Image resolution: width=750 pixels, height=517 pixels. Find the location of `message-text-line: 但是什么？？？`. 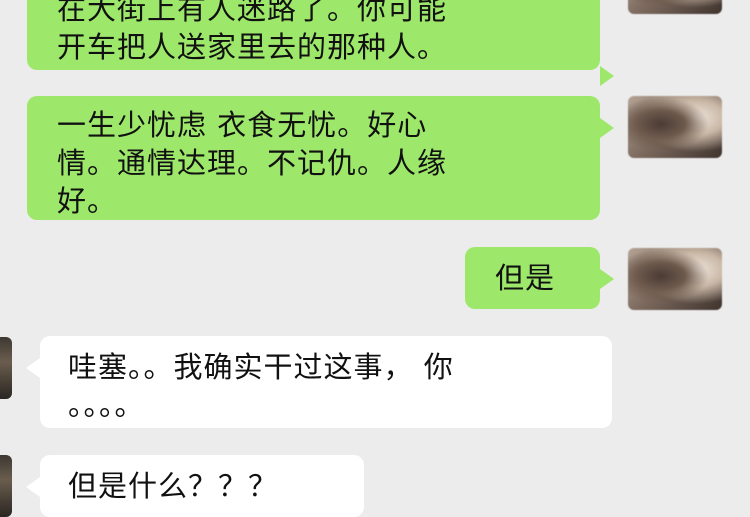

message-text-line: 但是什么？？？ is located at coordinates (173, 486).